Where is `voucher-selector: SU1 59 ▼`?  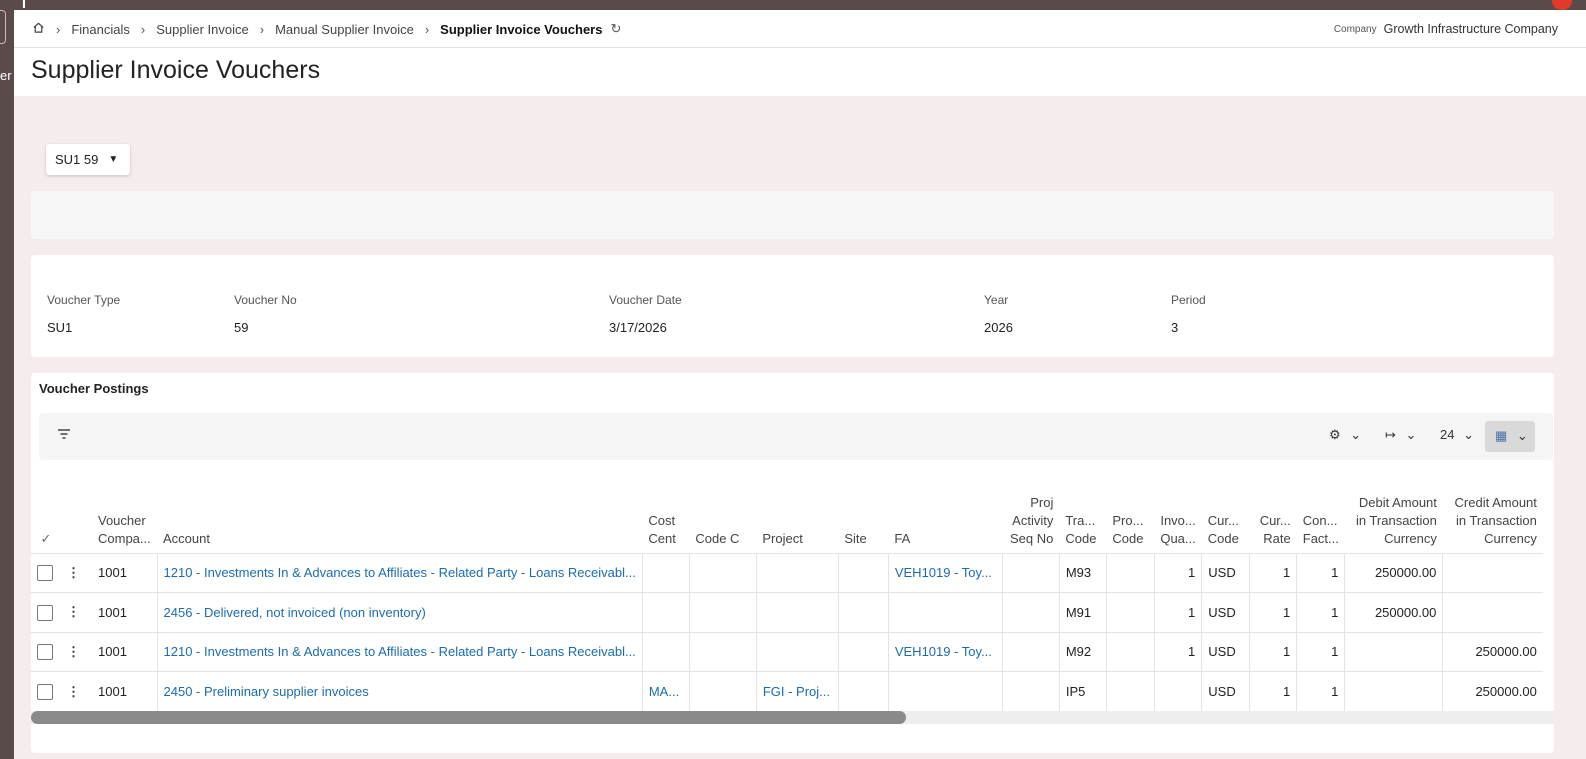 voucher-selector: SU1 59 ▼ is located at coordinates (88, 159).